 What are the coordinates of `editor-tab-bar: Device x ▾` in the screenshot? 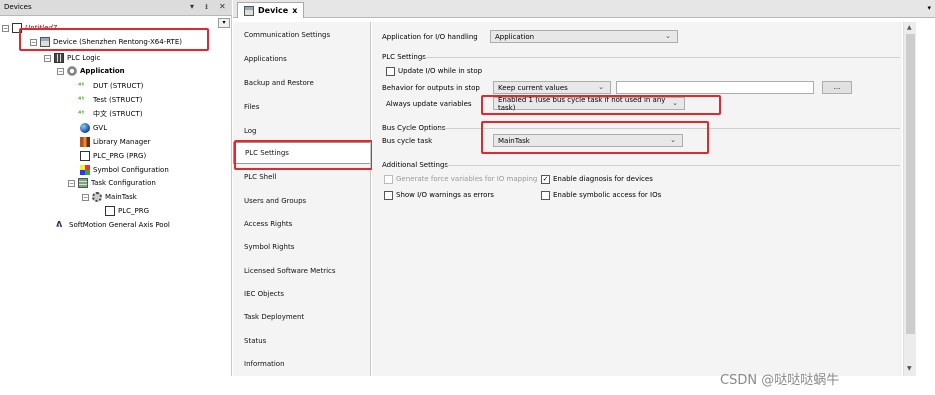 It's located at (584, 9).